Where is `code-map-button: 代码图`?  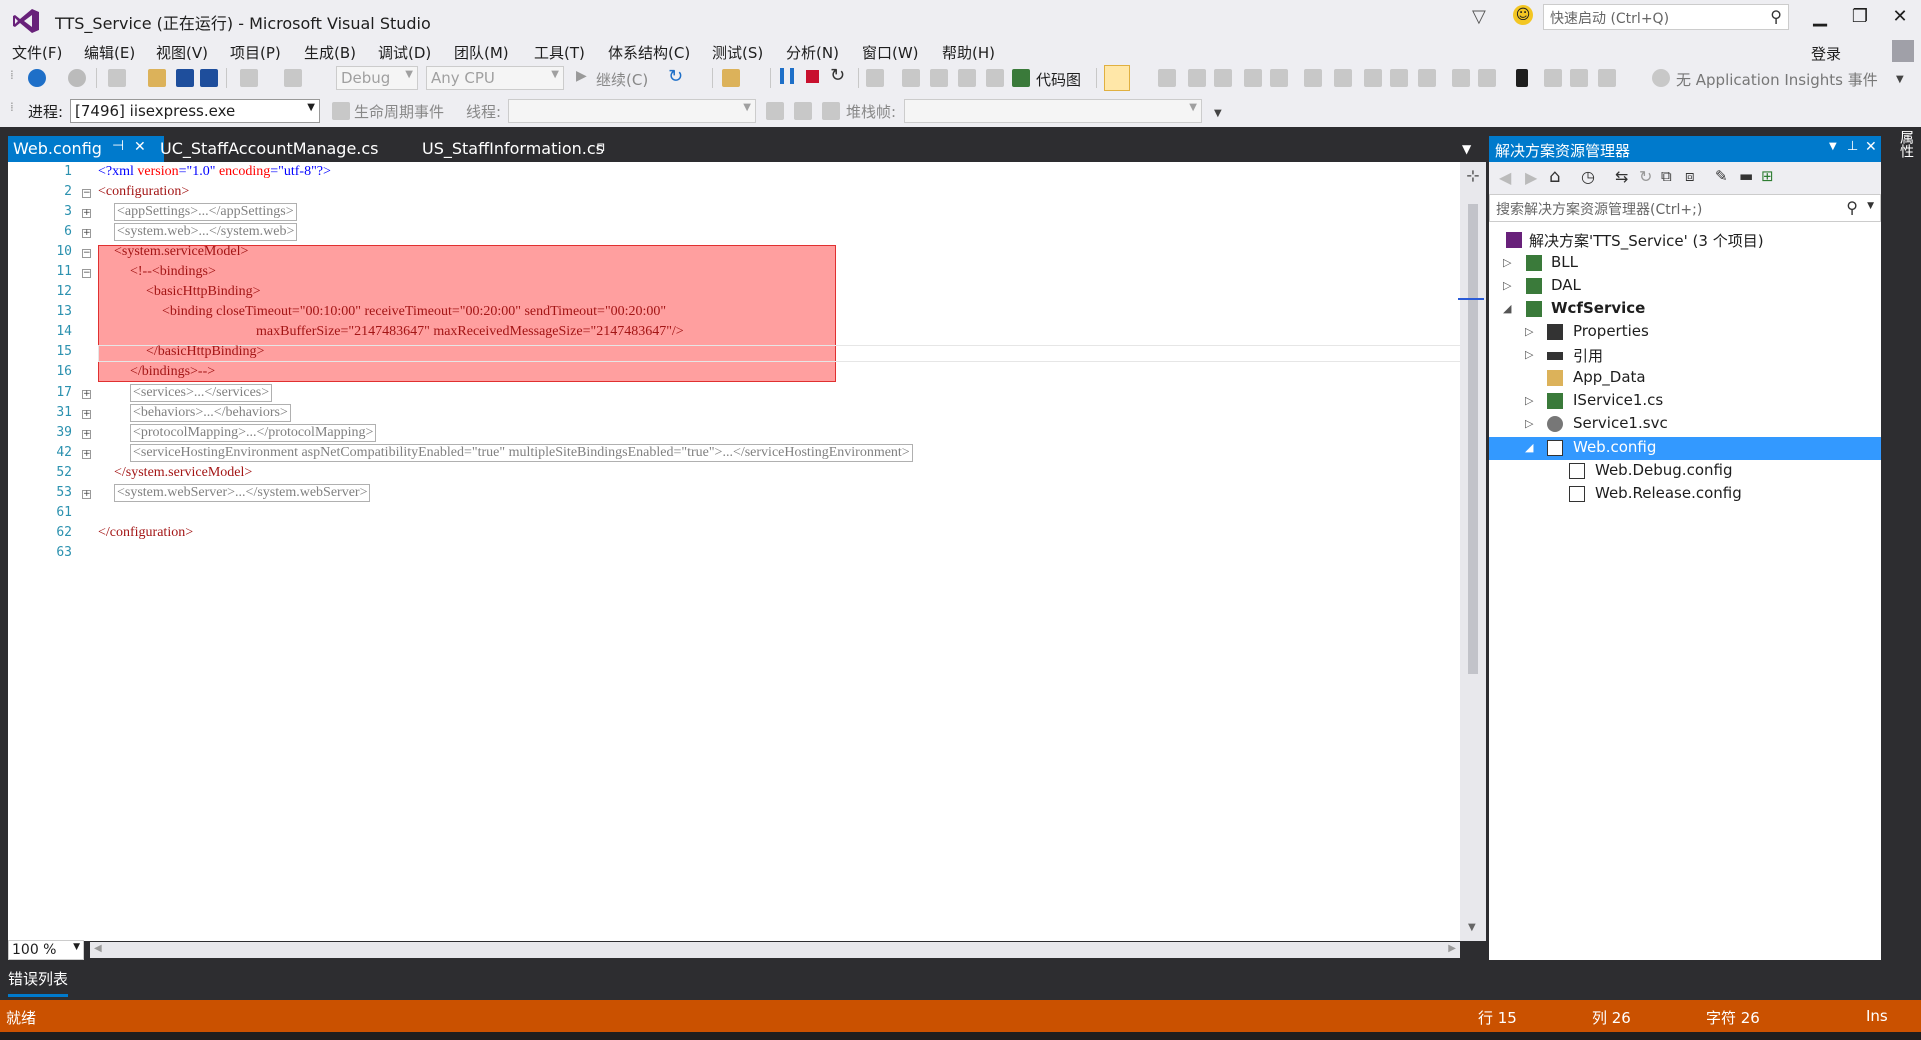 code-map-button: 代码图 is located at coordinates (1058, 79).